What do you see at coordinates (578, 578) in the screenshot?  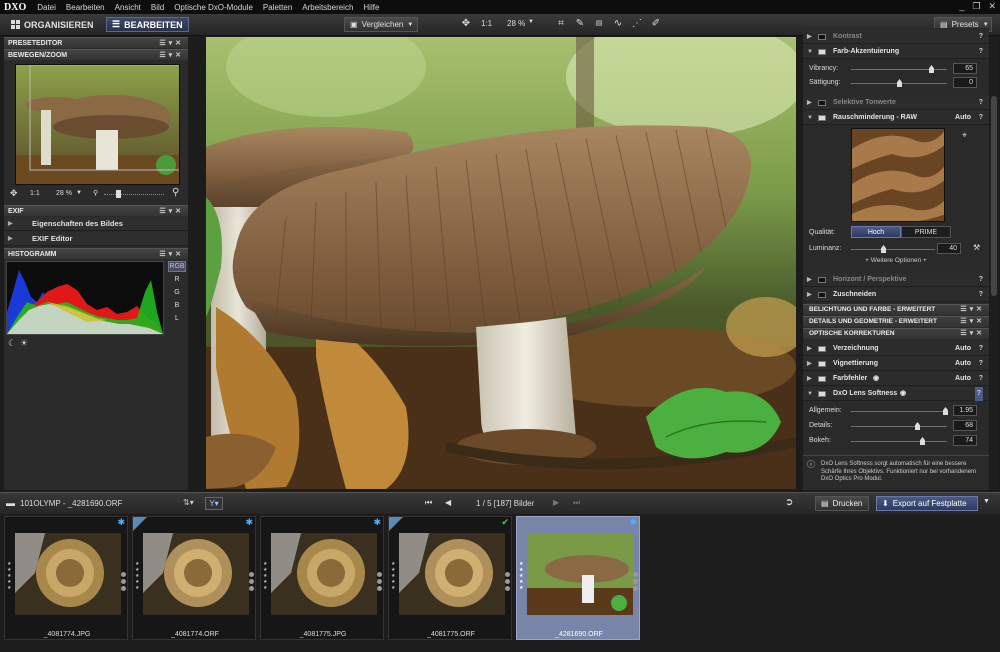 I see `thumbnail-selected: ✱ ★ ★ ★ ★ ★ _4281690.ORF` at bounding box center [578, 578].